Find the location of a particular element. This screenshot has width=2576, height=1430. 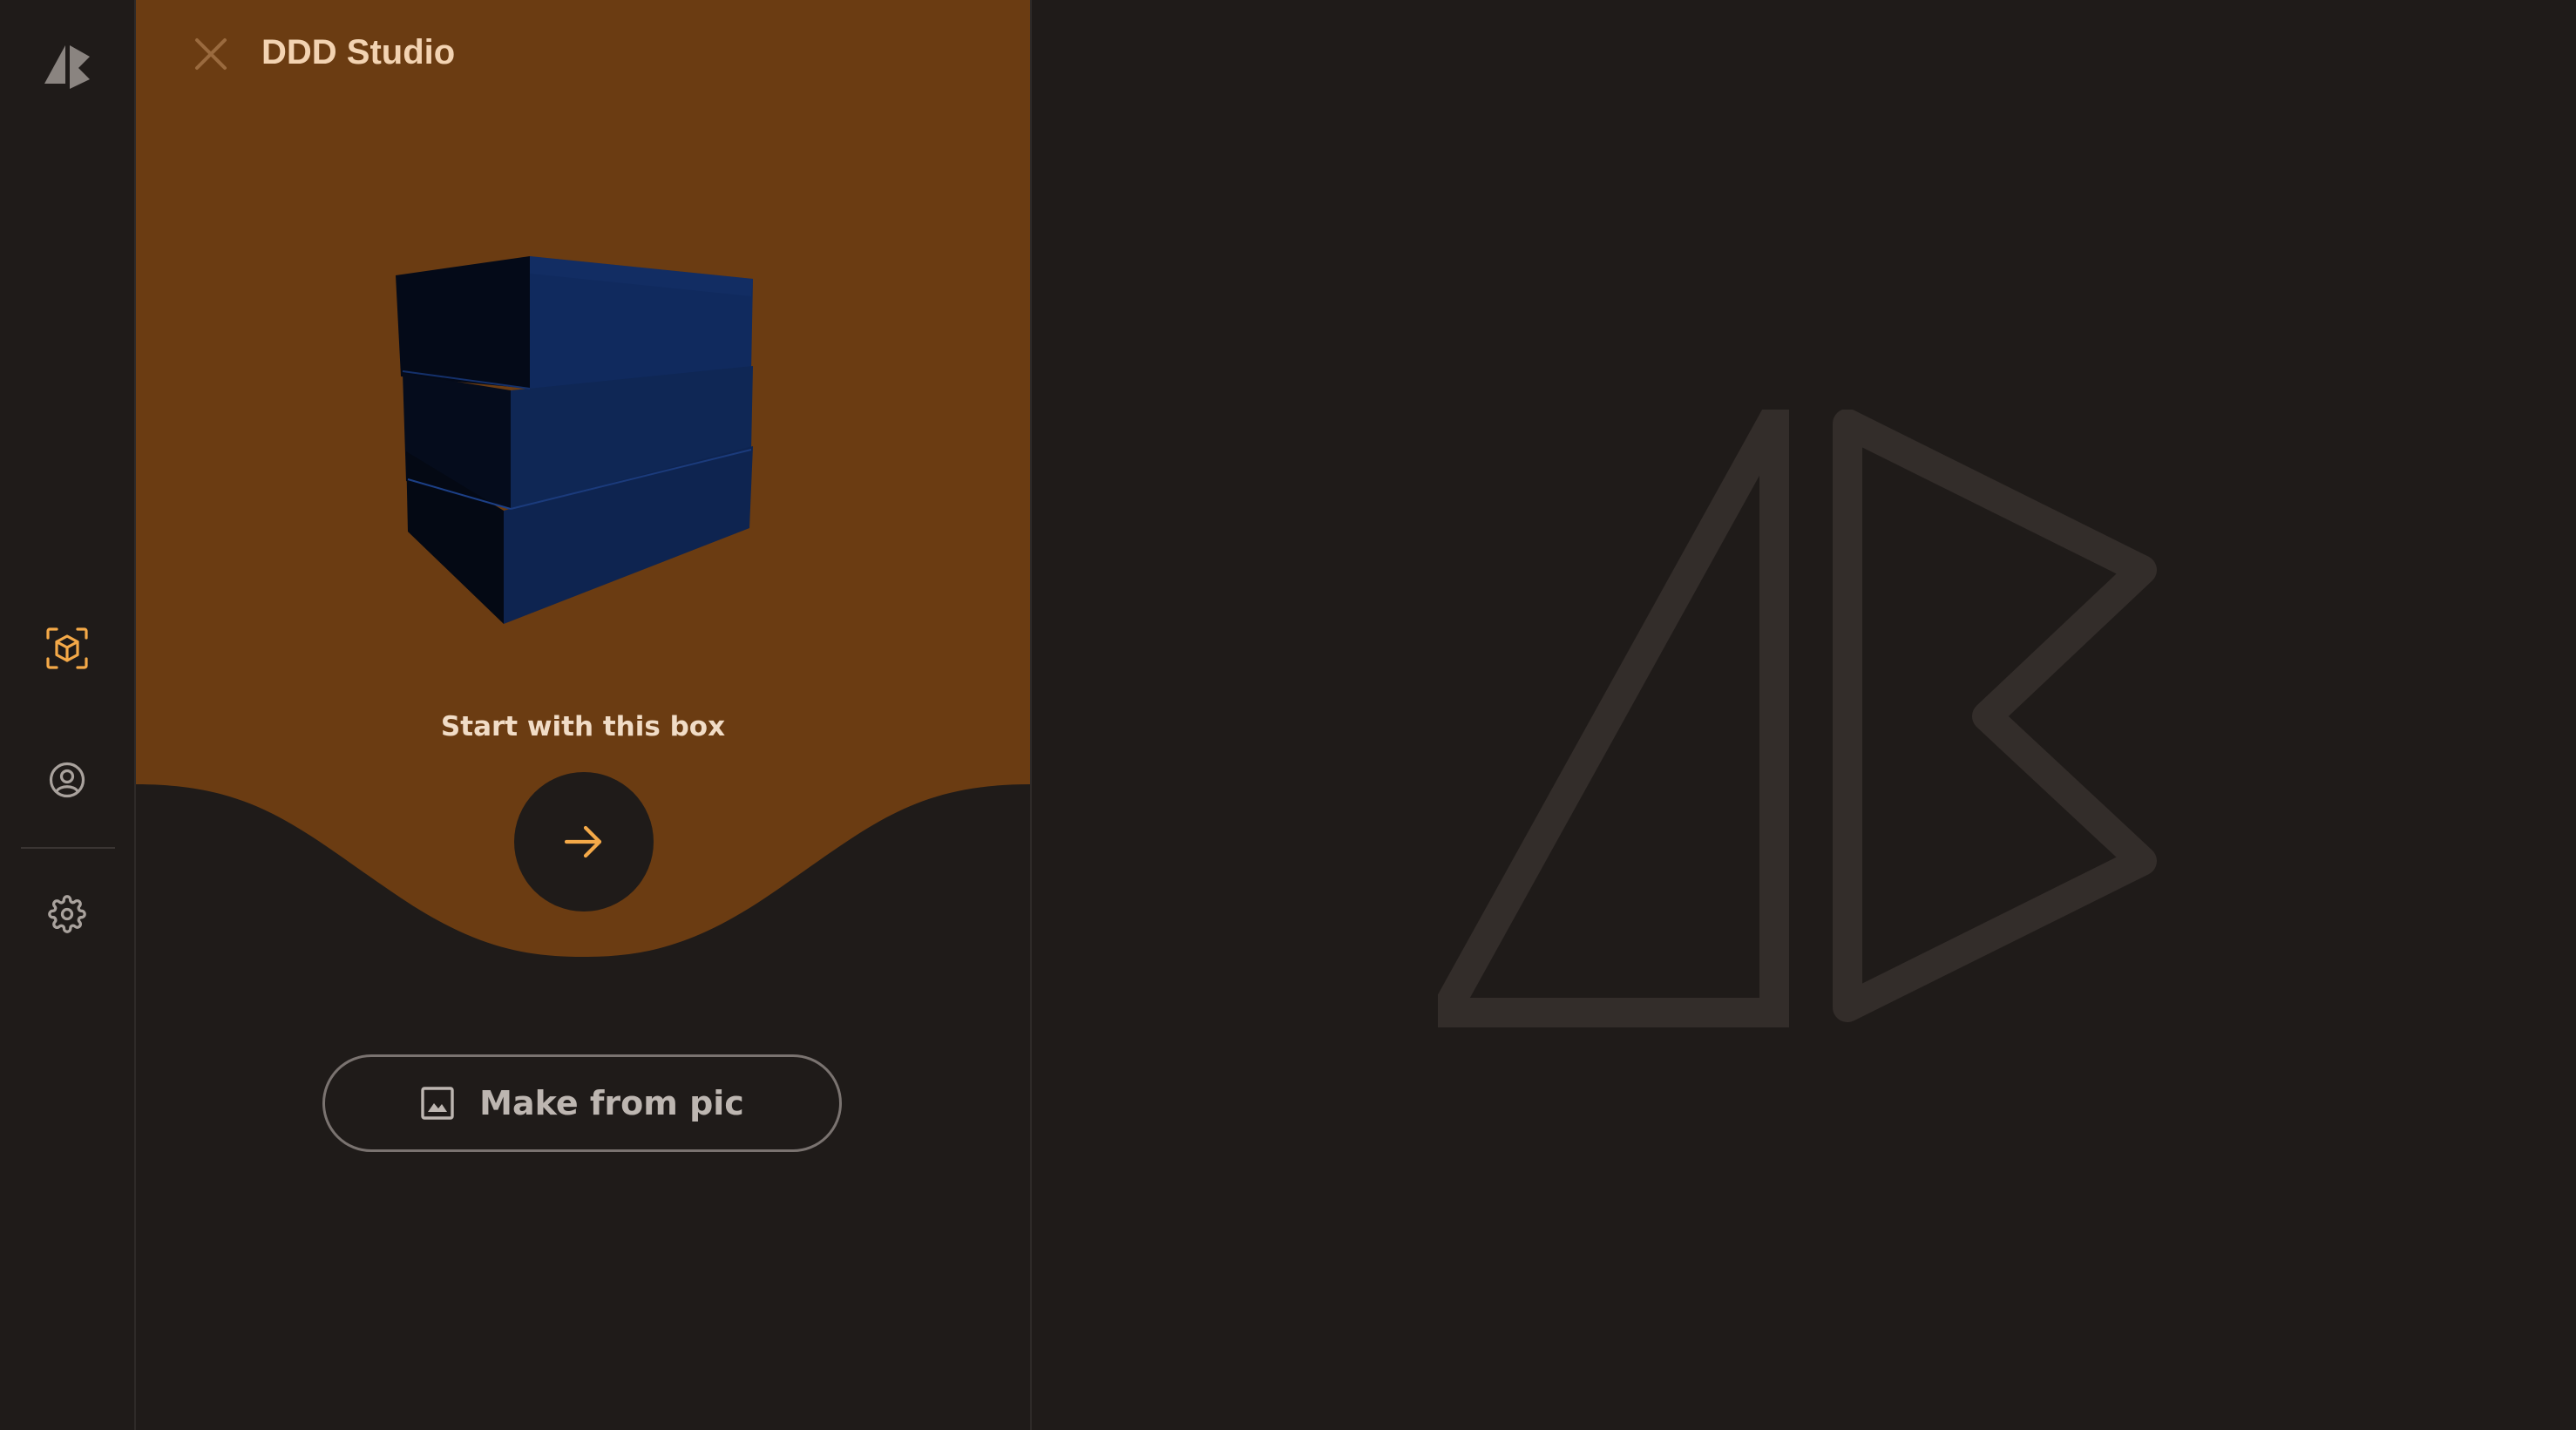

rail-item-studio is located at coordinates (67, 648).